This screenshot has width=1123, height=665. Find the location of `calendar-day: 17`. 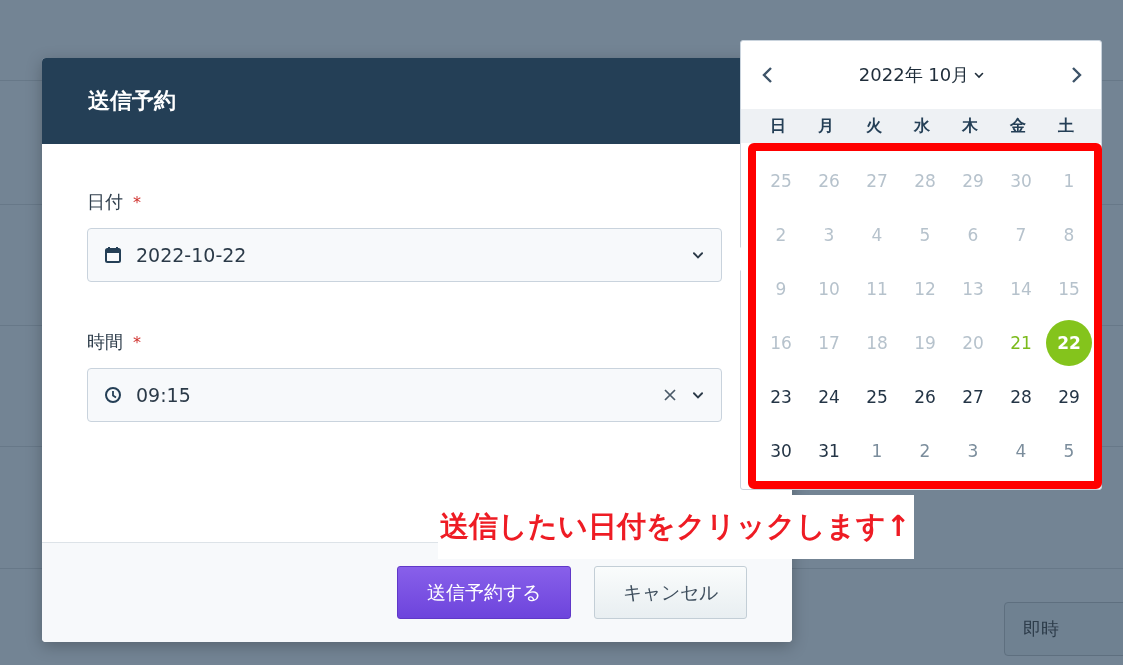

calendar-day: 17 is located at coordinates (829, 343).